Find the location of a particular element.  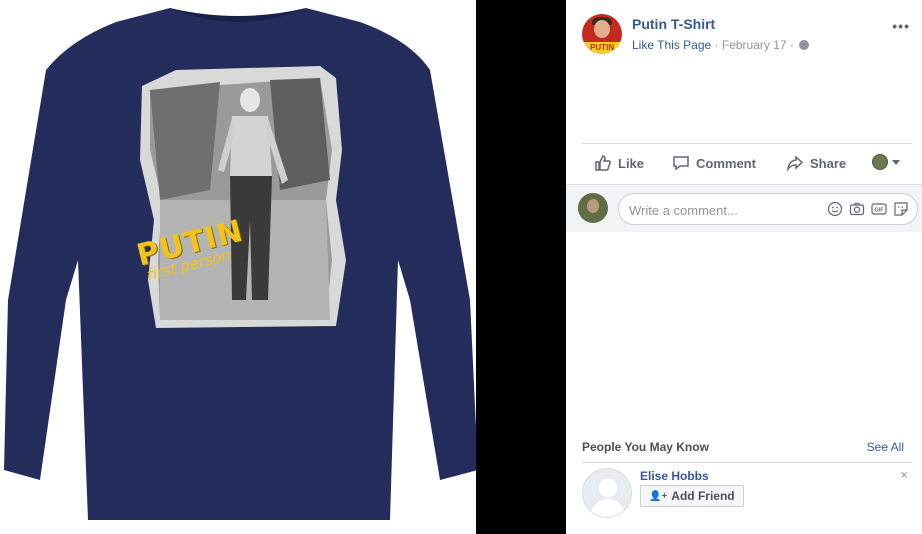

suggested-person-avatar is located at coordinates (607, 493).